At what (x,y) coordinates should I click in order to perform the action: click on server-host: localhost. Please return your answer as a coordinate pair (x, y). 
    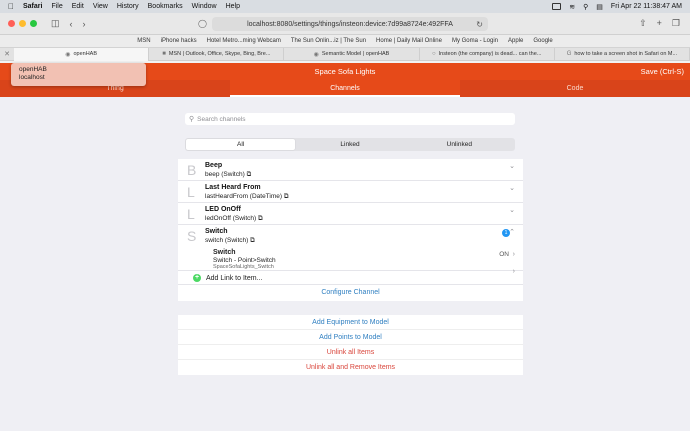
    Looking at the image, I should click on (32, 77).